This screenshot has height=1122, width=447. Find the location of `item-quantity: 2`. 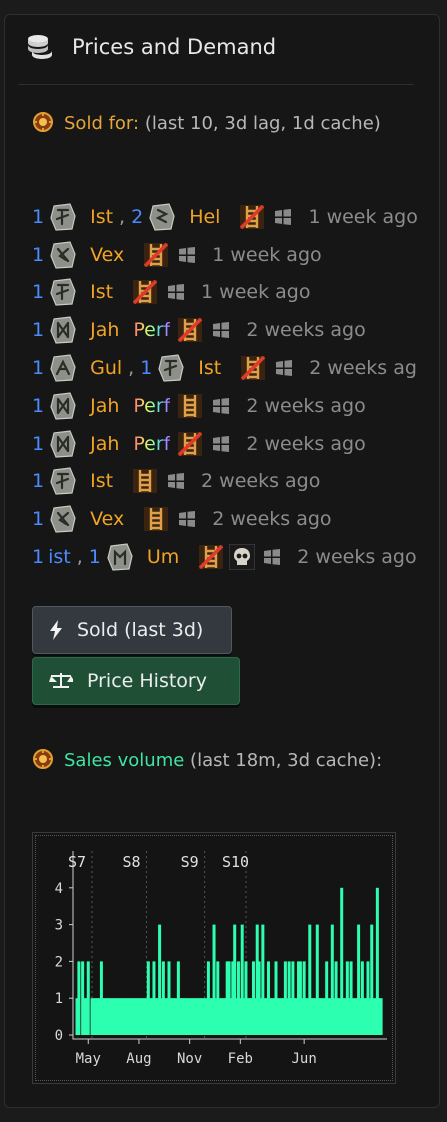

item-quantity: 2 is located at coordinates (137, 216).